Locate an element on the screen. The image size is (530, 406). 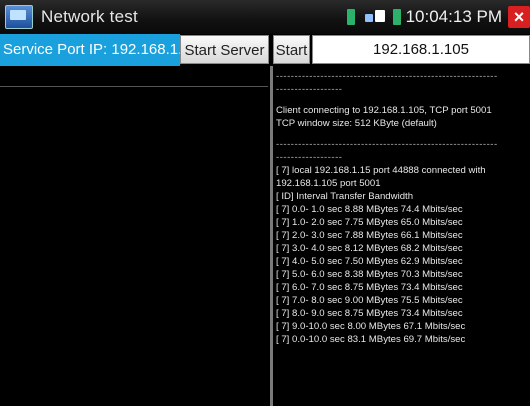
start-server-button: Start Server is located at coordinates (224, 49).